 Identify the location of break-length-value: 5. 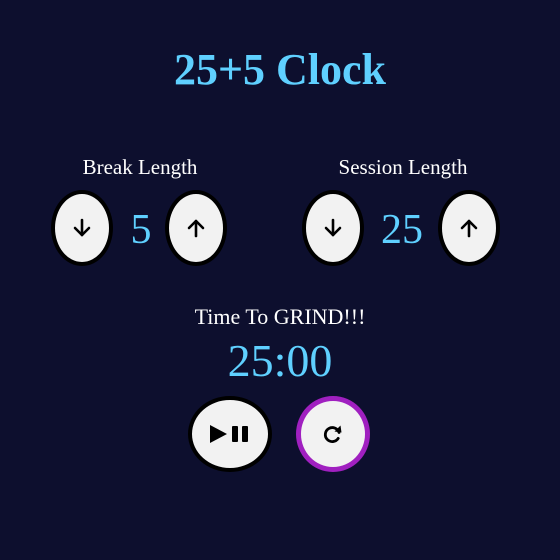
(141, 230).